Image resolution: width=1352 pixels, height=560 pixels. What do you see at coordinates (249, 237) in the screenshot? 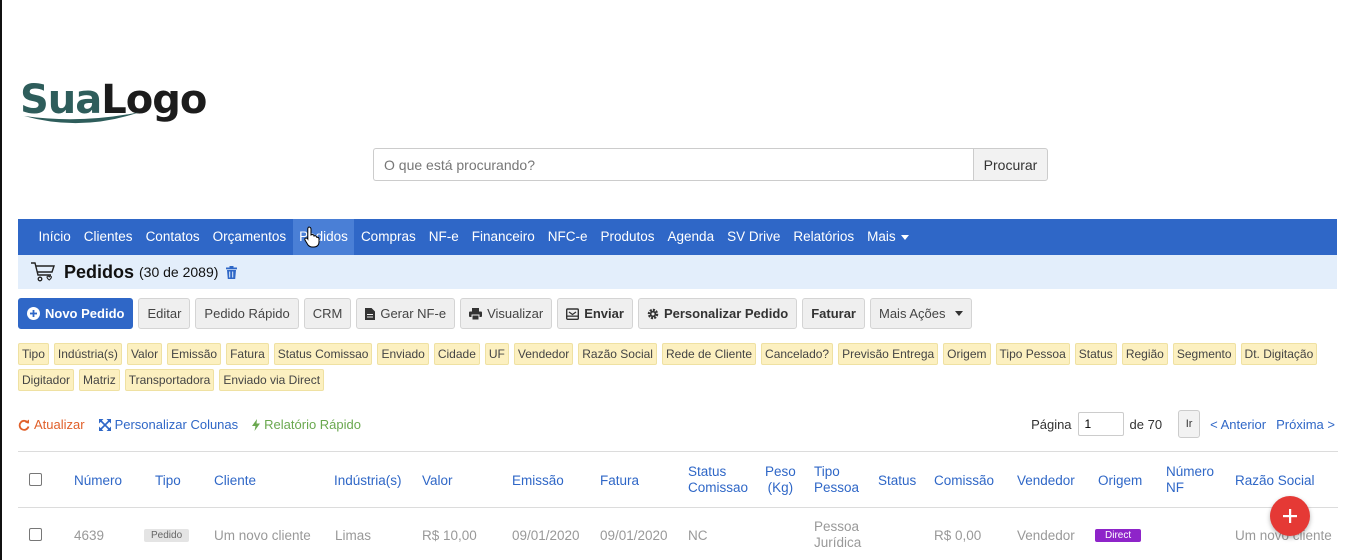
I see `nav-item-orcamentos: Orçamentos` at bounding box center [249, 237].